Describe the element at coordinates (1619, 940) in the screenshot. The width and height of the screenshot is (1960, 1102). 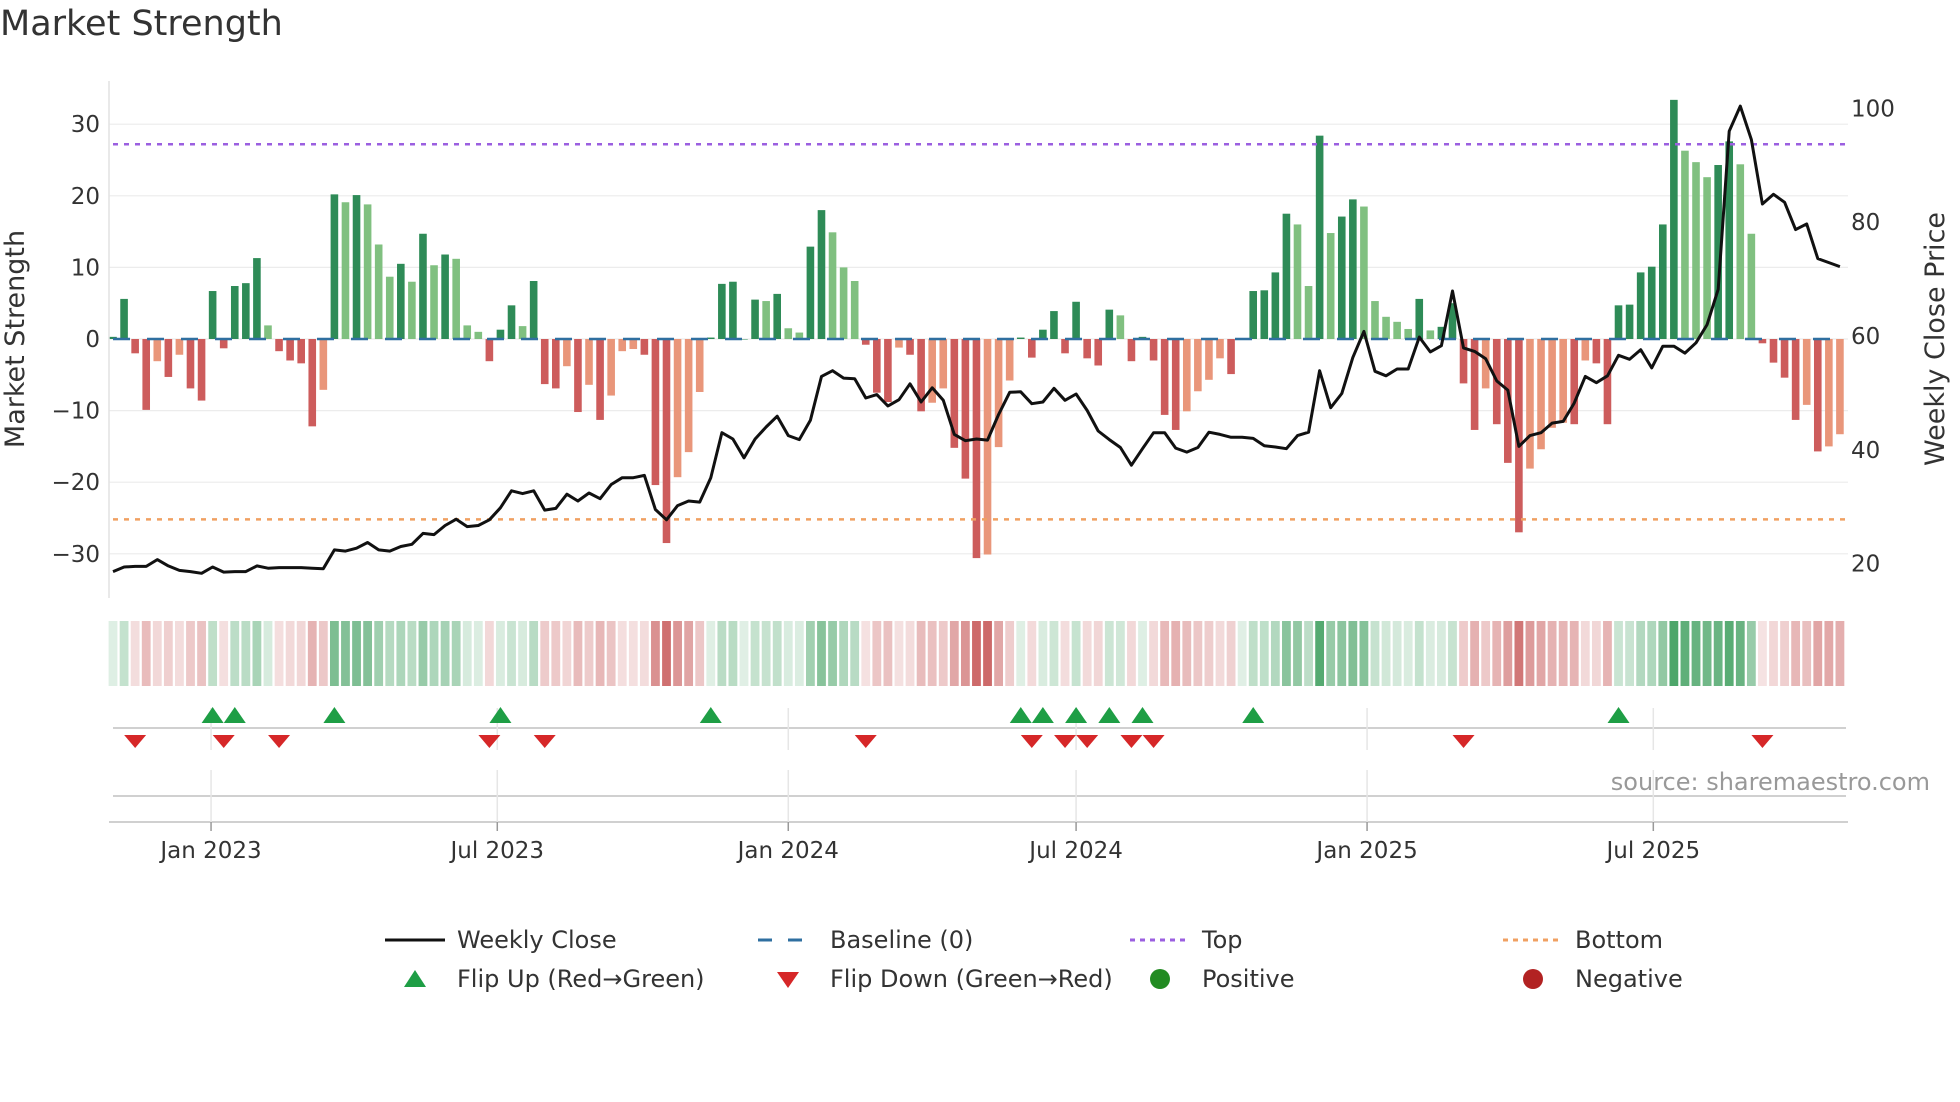
I see `legend-label: Bottom` at that location.